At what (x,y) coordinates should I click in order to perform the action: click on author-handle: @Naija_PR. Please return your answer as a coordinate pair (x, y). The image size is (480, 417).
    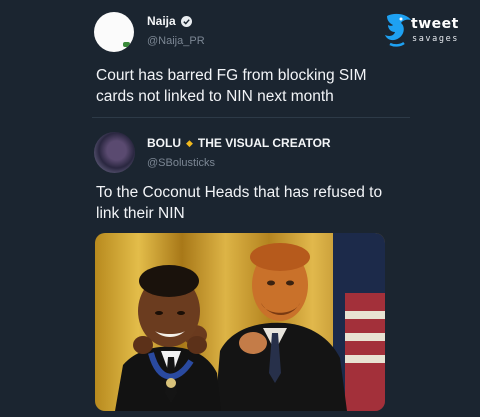
    Looking at the image, I should click on (176, 41).